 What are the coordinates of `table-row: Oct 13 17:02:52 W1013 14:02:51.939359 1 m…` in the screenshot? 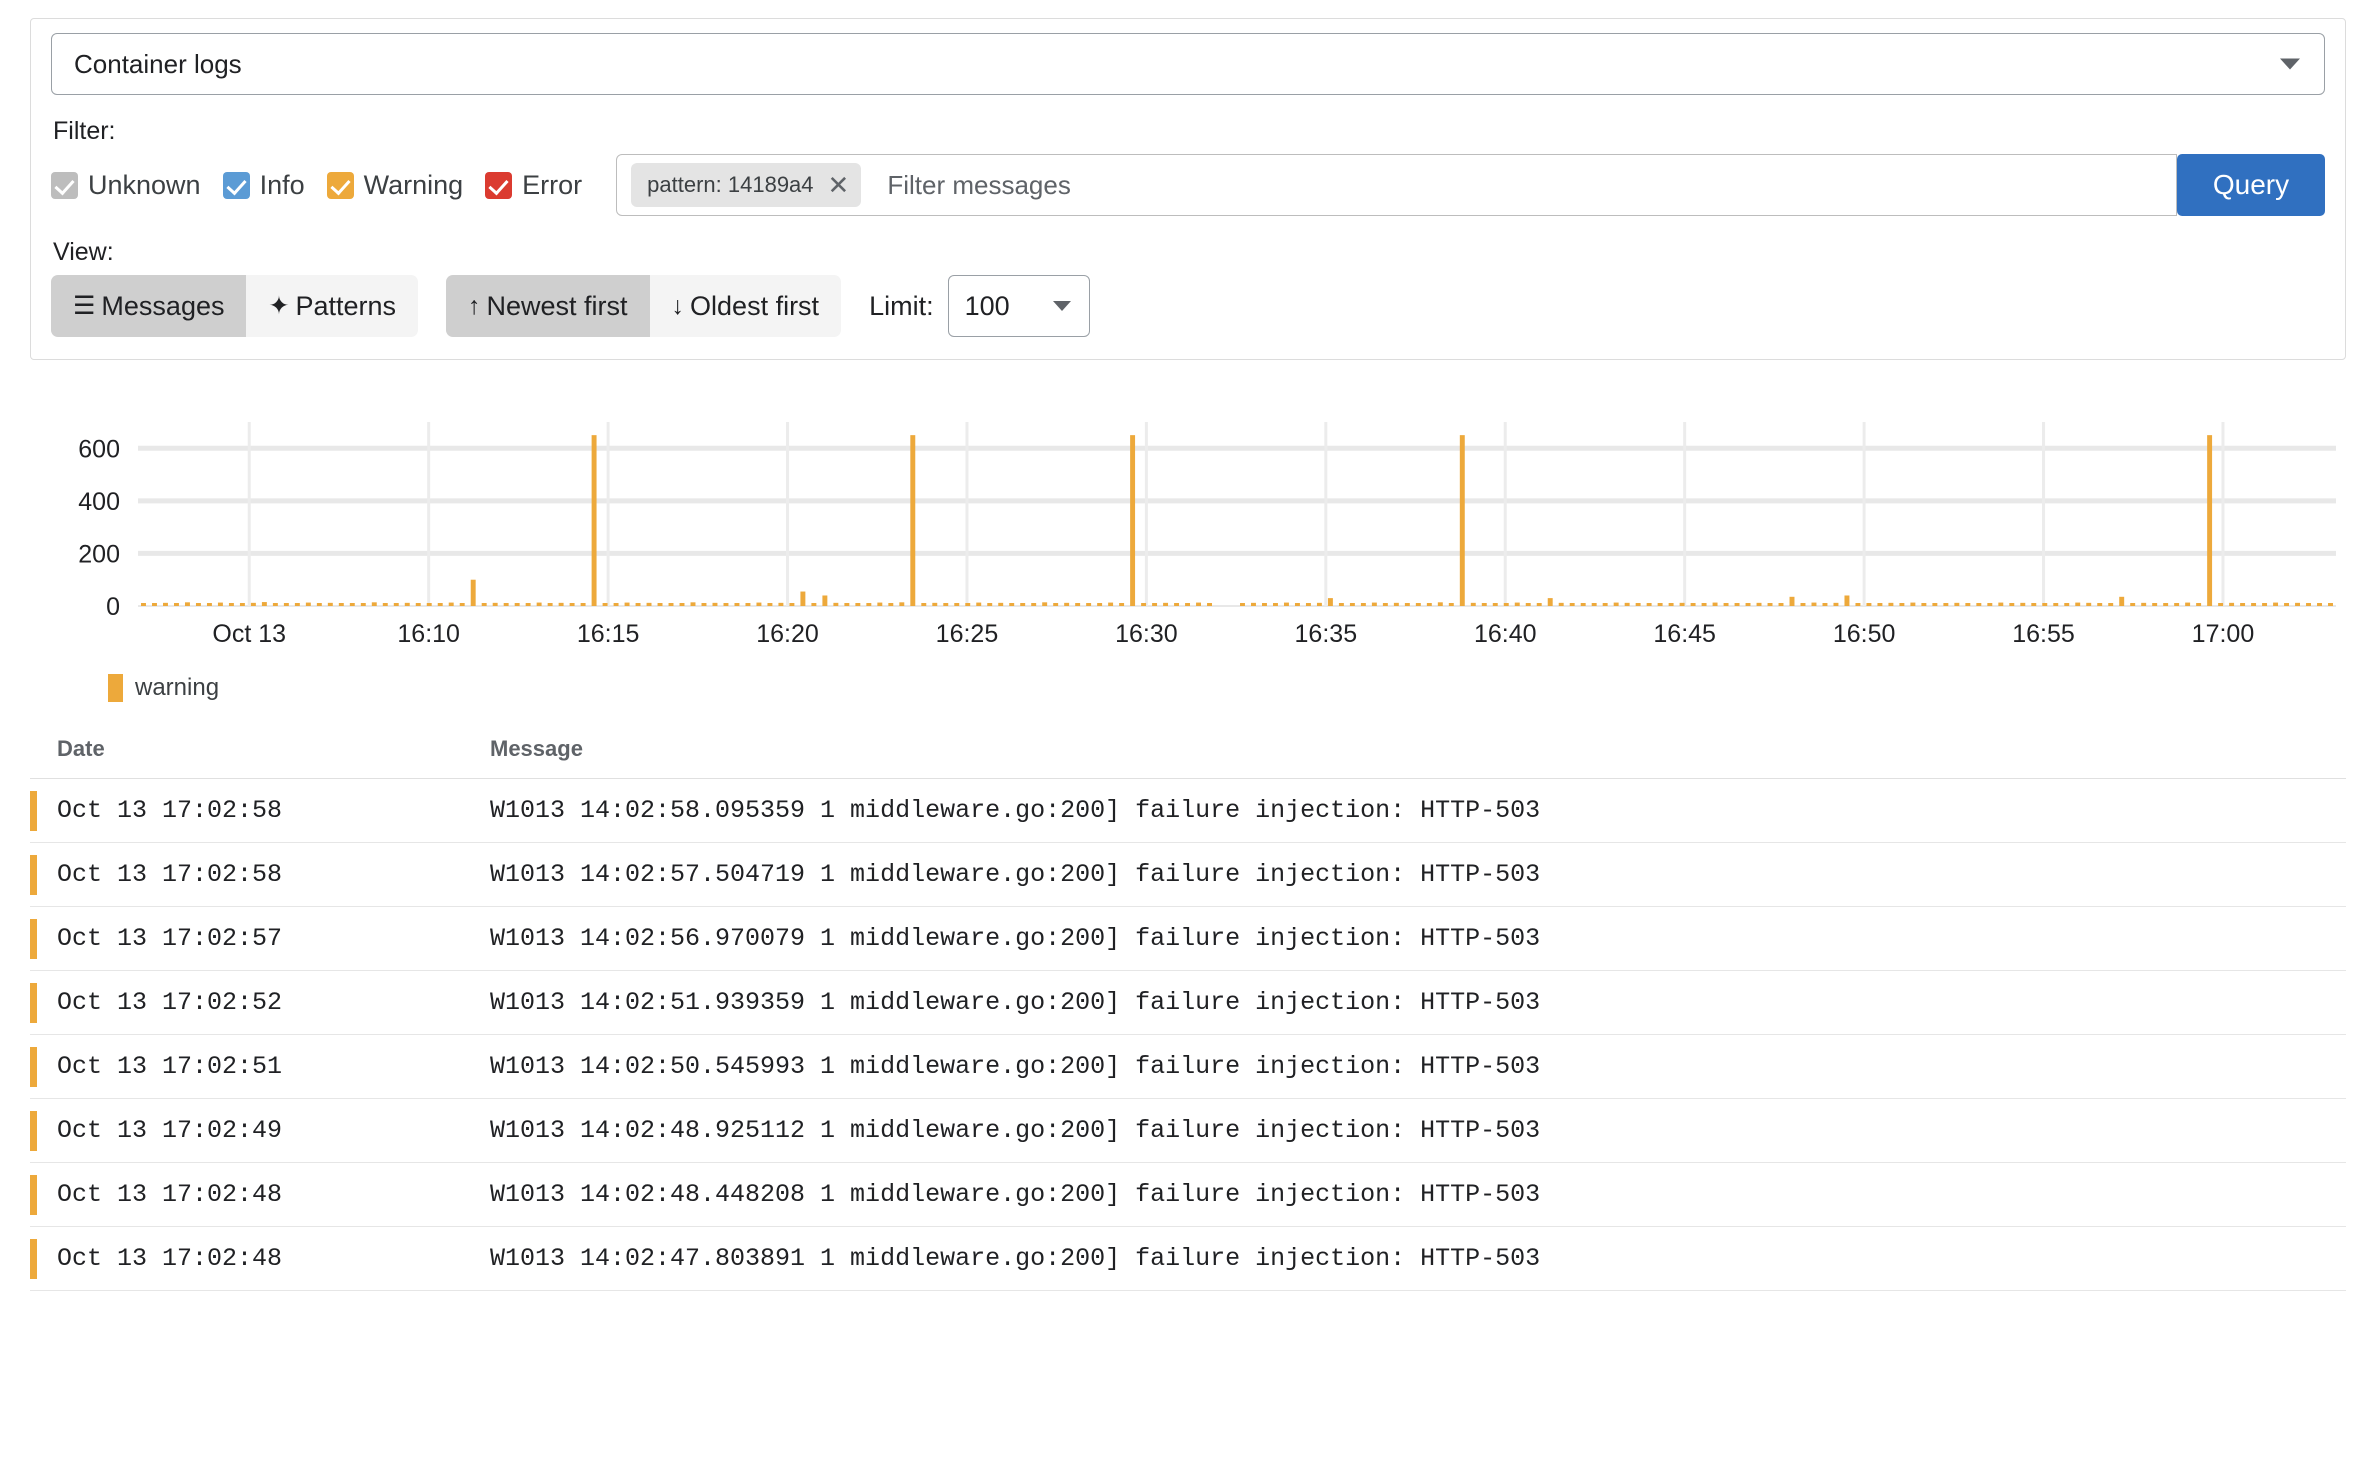 It's located at (1188, 1003).